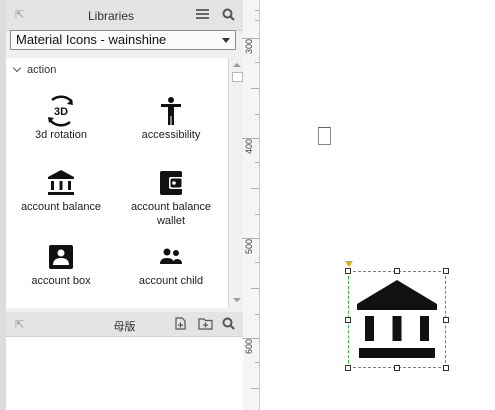  I want to click on item-label: 3d rotation, so click(61, 135).